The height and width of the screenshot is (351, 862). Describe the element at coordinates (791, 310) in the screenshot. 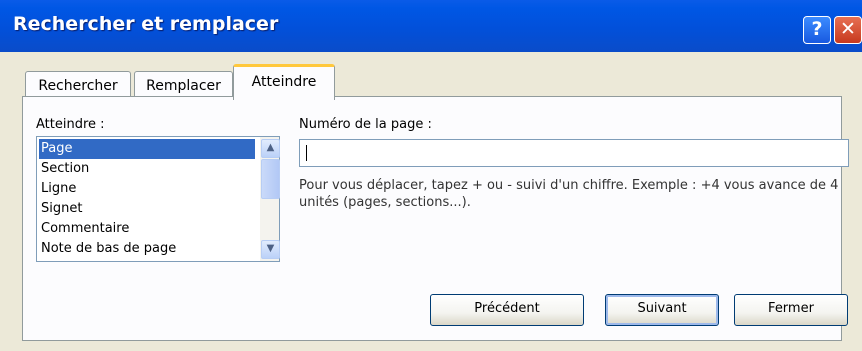

I see `close-button: Fermer` at that location.